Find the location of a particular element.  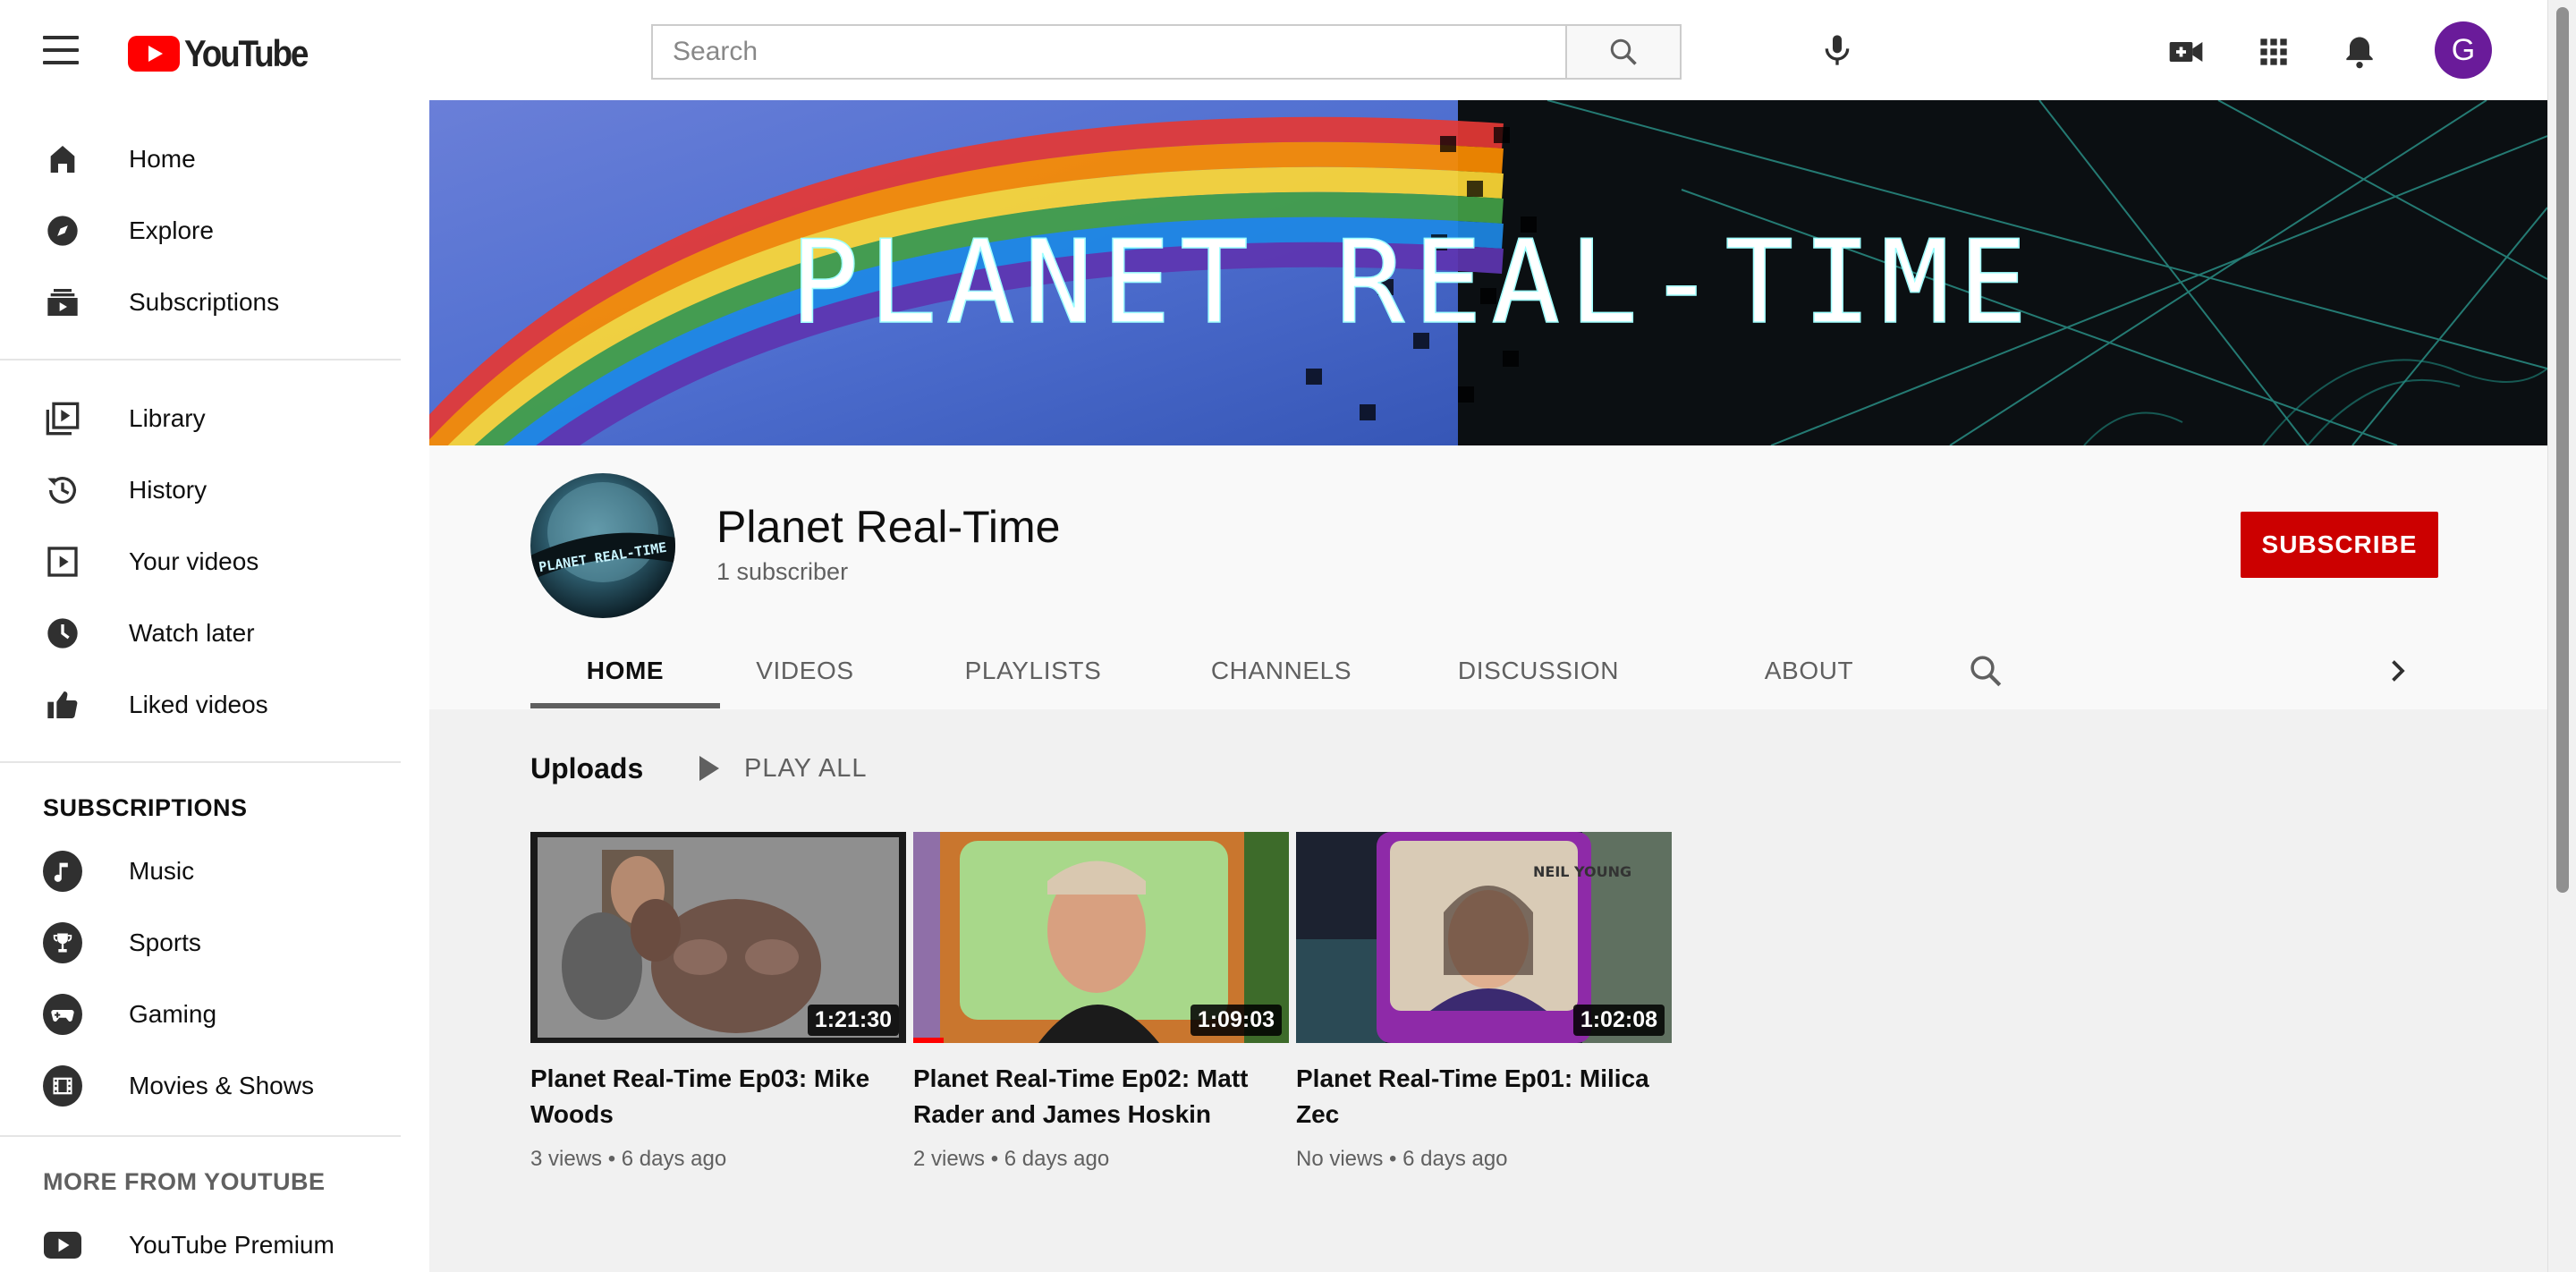

logo-wordmark: YouTube is located at coordinates (246, 53).